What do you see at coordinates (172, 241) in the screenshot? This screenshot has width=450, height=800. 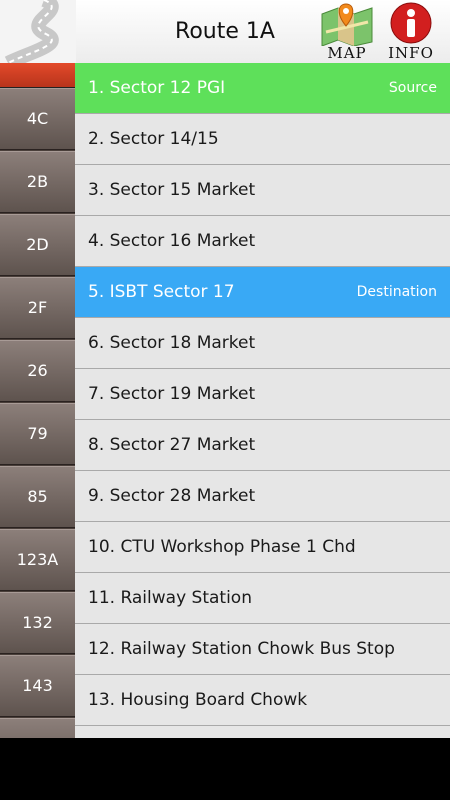 I see `stop-label: 4. Sector 16 Market` at bounding box center [172, 241].